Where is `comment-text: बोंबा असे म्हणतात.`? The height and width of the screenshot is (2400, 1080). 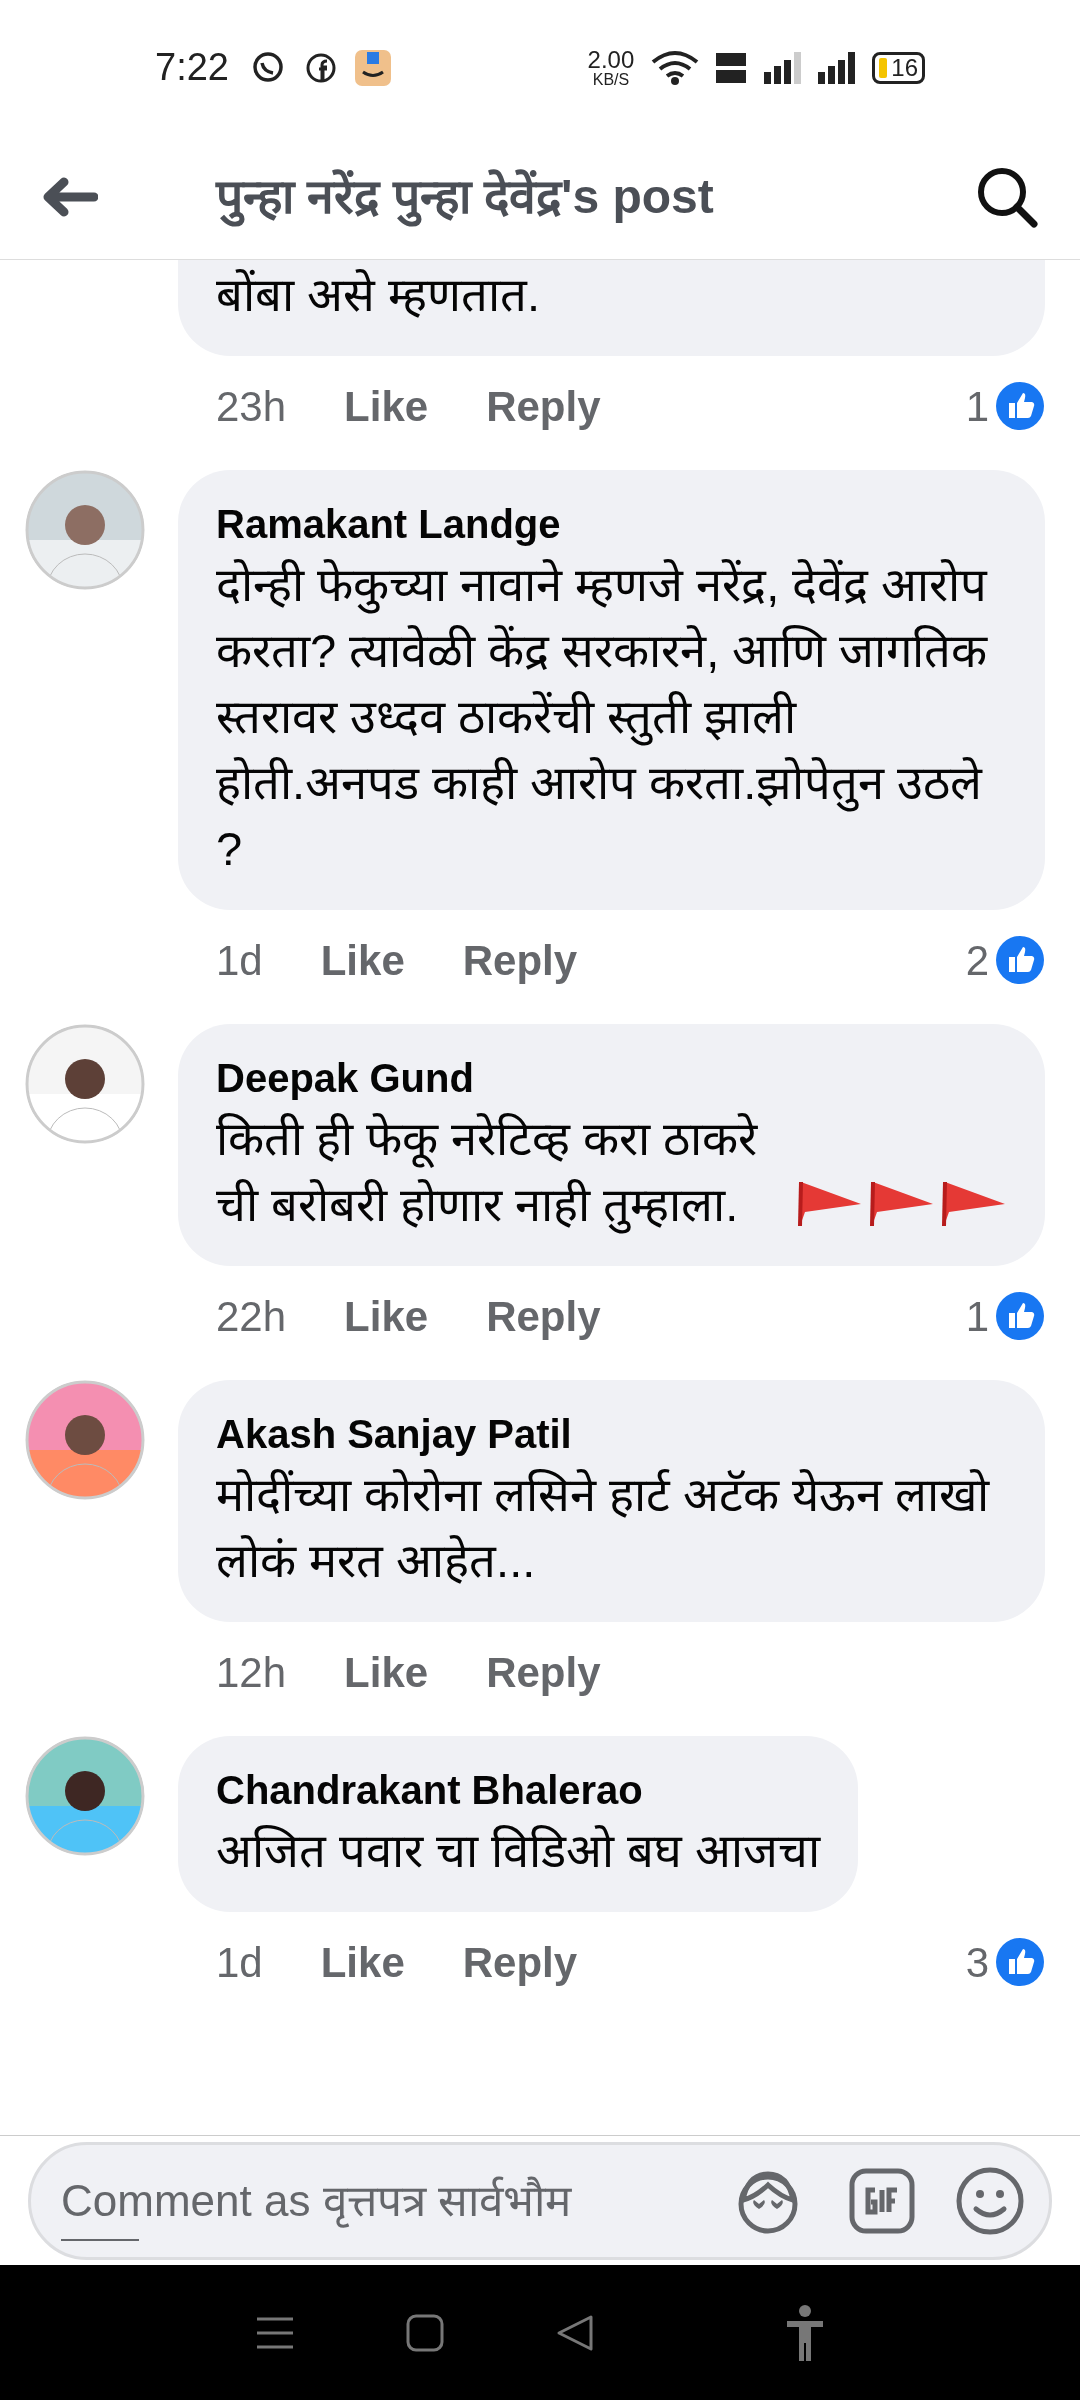
comment-text: बोंबा असे म्हणतात. is located at coordinates (378, 295).